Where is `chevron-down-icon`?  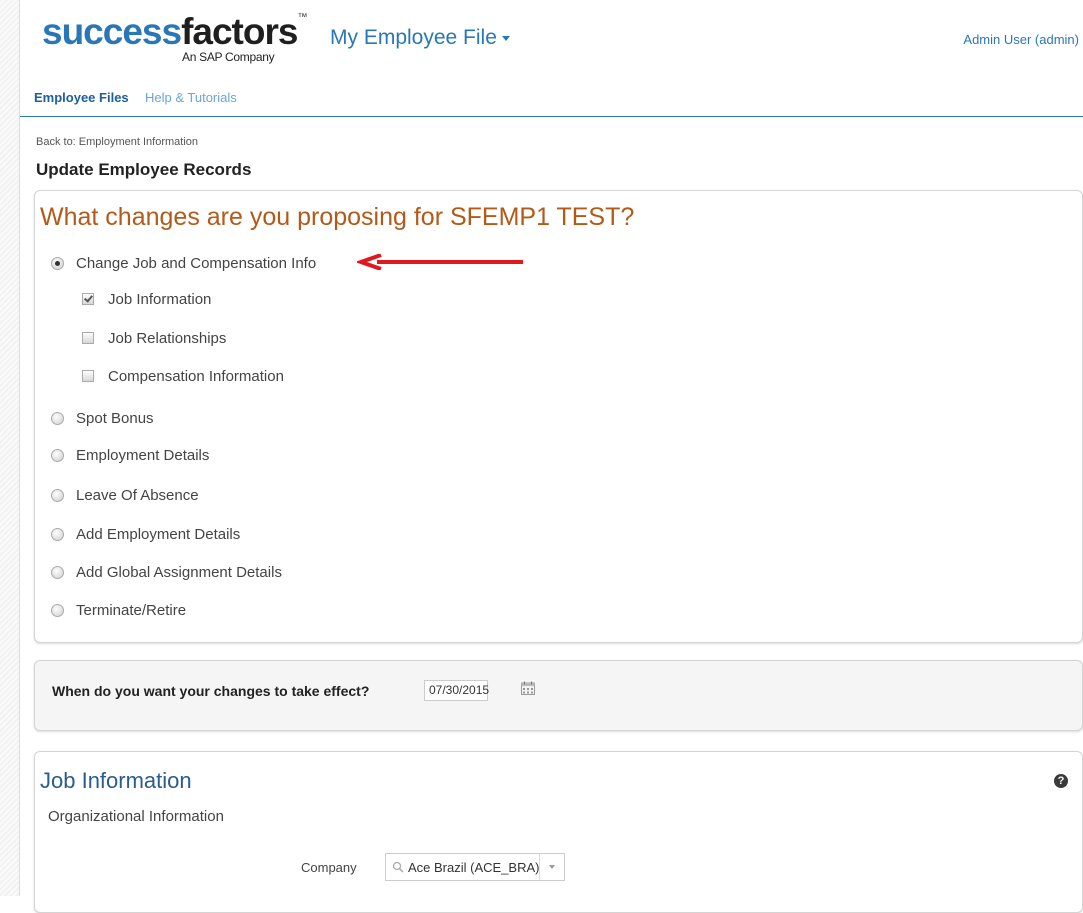
chevron-down-icon is located at coordinates (505, 38).